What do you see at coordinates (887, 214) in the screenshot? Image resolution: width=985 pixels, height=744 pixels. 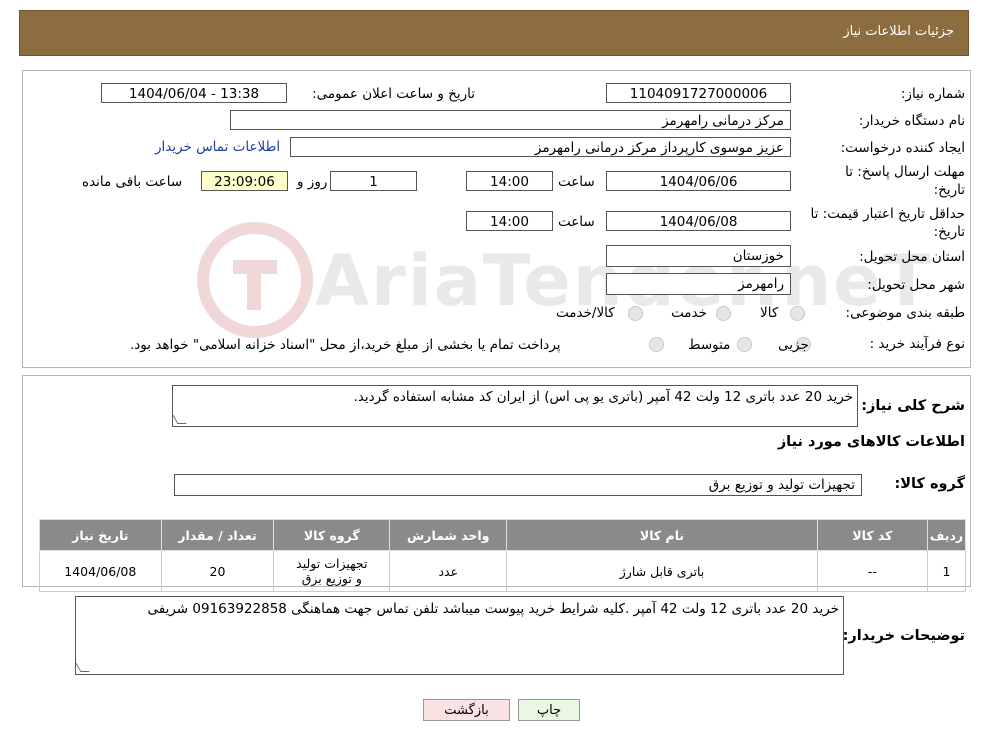 I see `validity-label-line1: حداقل تاریخ اعتبار قیمت: تا` at bounding box center [887, 214].